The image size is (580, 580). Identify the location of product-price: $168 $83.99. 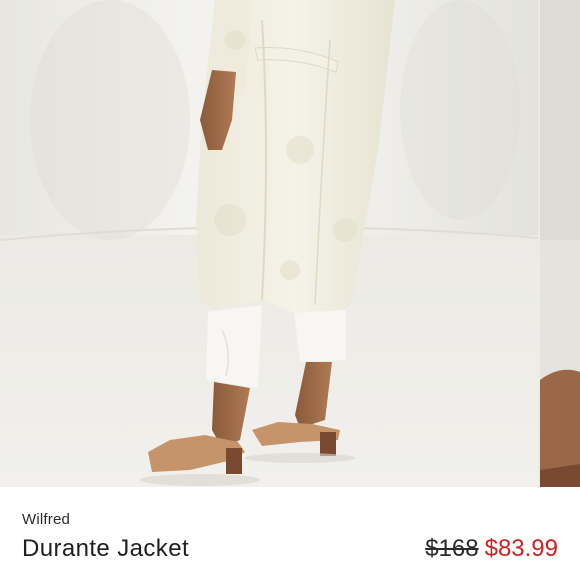
(491, 549).